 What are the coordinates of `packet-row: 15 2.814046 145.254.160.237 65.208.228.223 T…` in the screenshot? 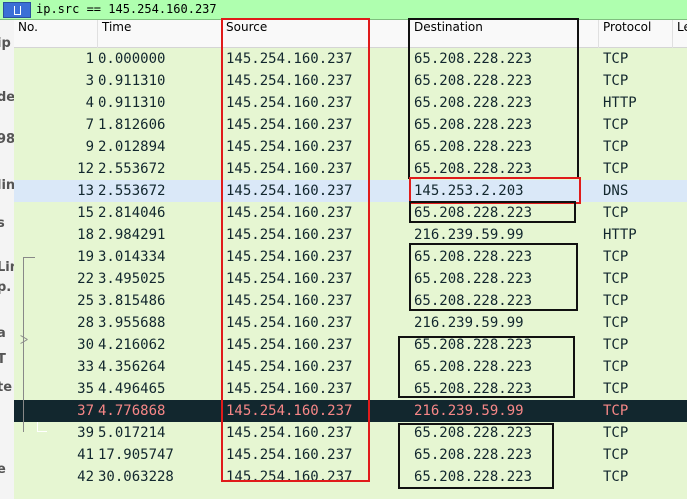 It's located at (350, 213).